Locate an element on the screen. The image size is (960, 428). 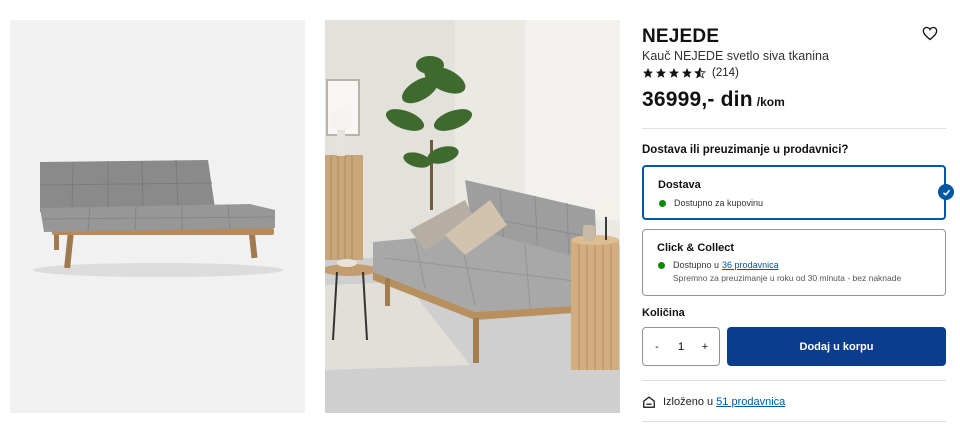
store-prefix: Izloženo u is located at coordinates (688, 402).